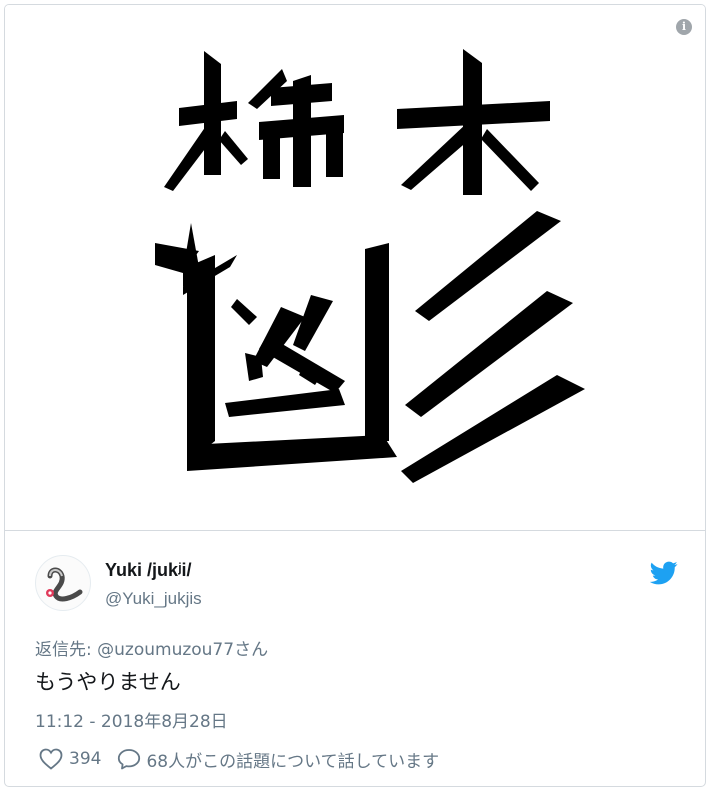 The height and width of the screenshot is (791, 711). Describe the element at coordinates (129, 759) in the screenshot. I see `speech-bubble-icon` at that location.